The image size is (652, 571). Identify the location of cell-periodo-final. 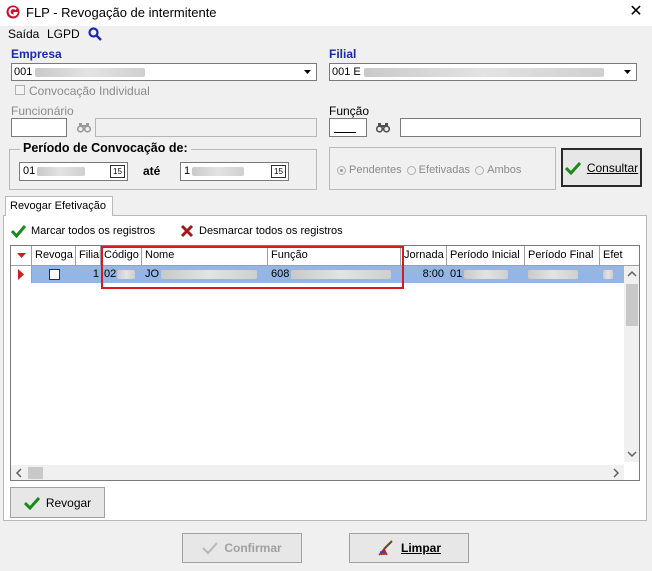
(562, 274).